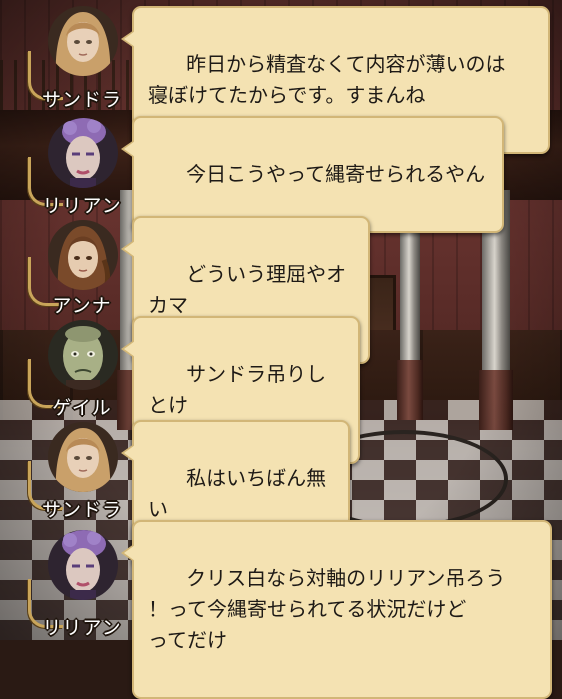 The image size is (562, 699). I want to click on speaker-badge: ゲイル, so click(81, 366).